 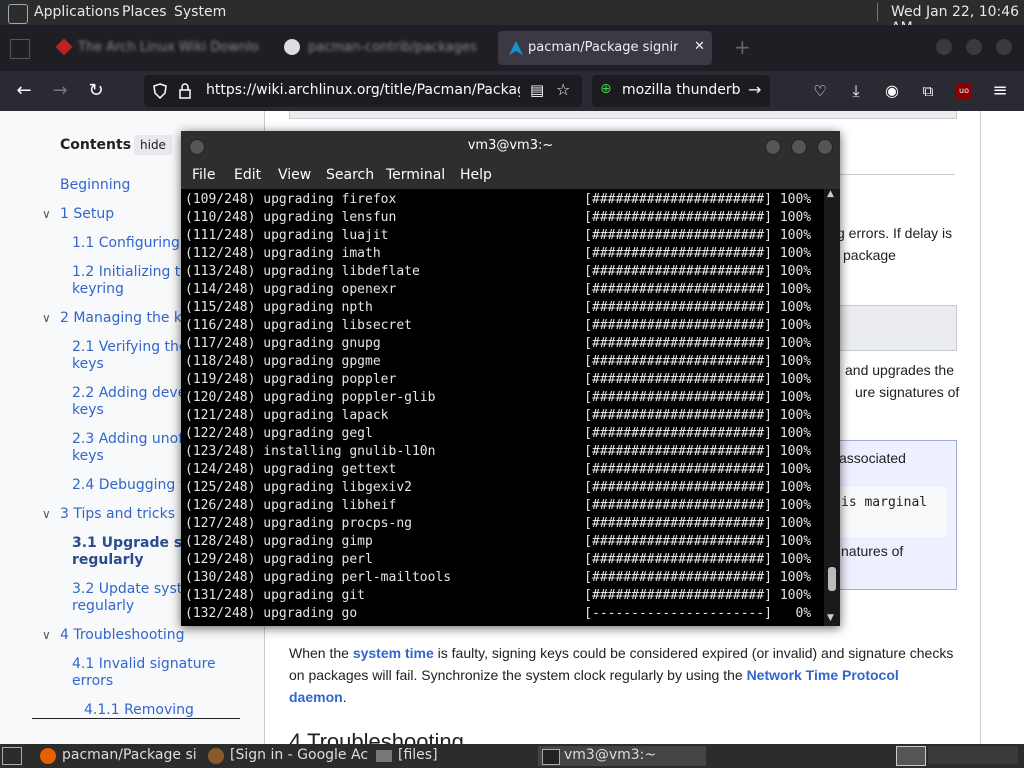 I want to click on tab-title: pacman-contrib/packages, so click(x=392, y=47).